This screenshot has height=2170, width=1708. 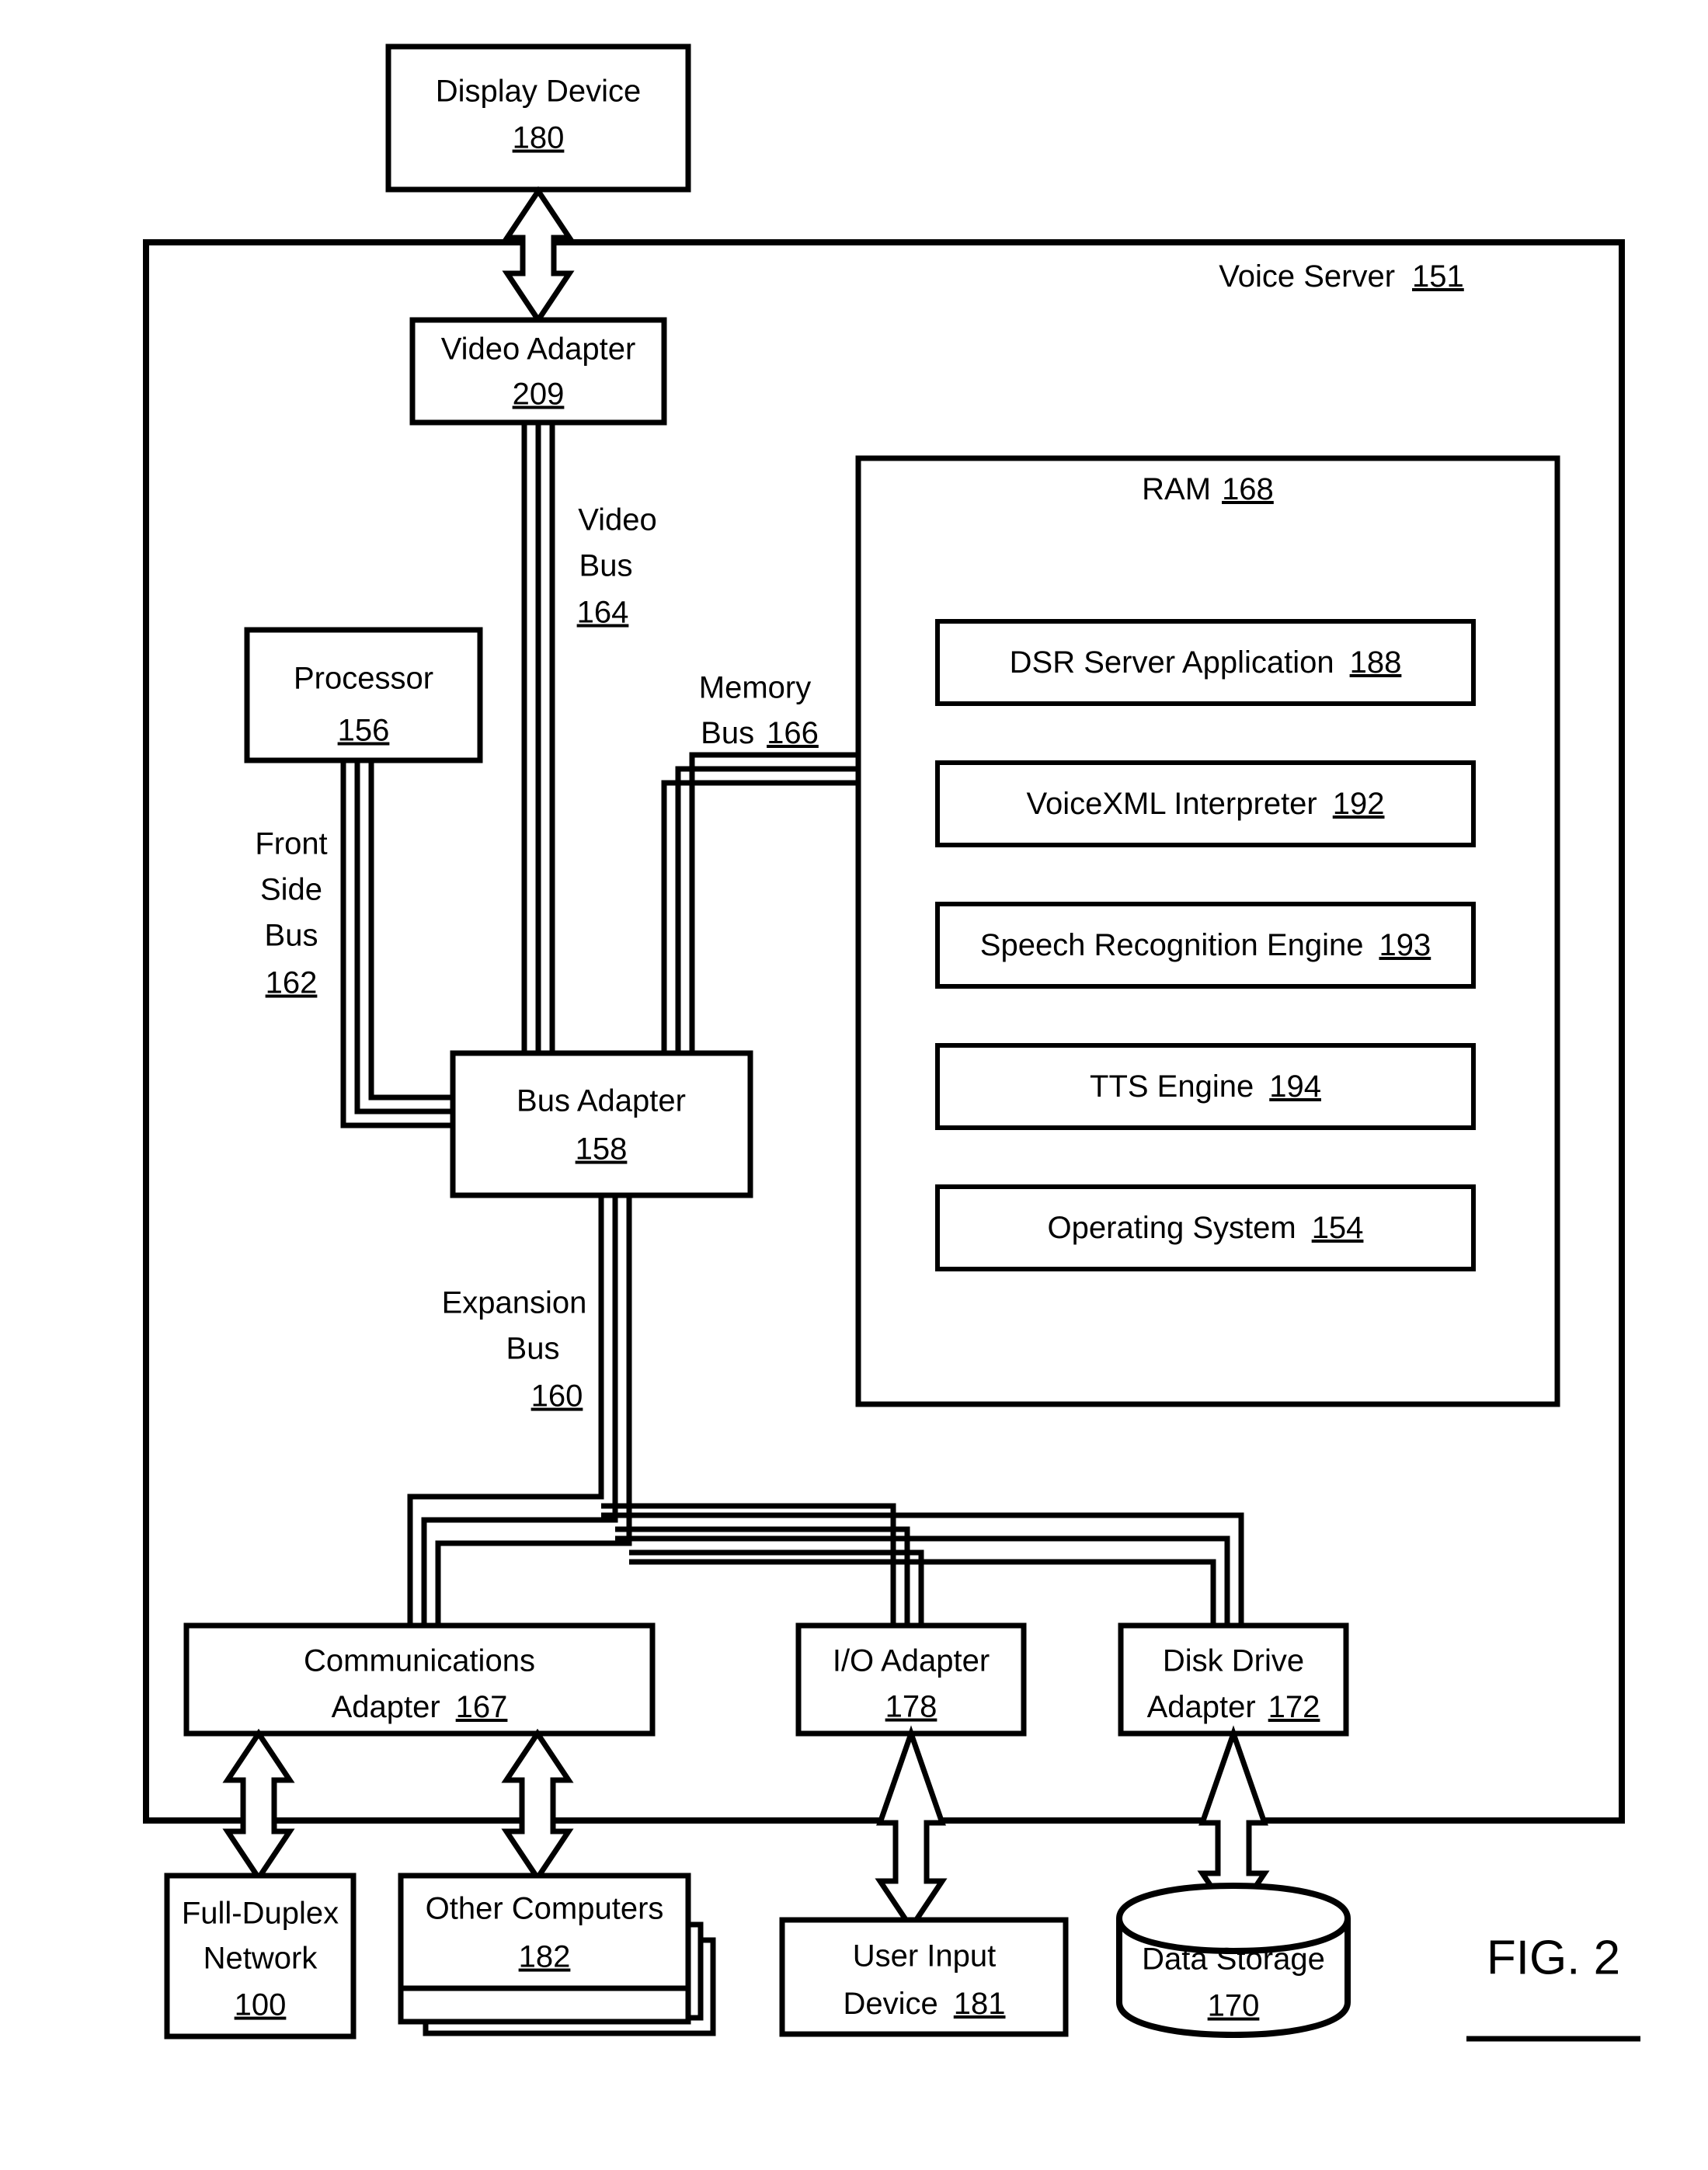 What do you see at coordinates (291, 936) in the screenshot?
I see `front-side-bus-label-3: Bus` at bounding box center [291, 936].